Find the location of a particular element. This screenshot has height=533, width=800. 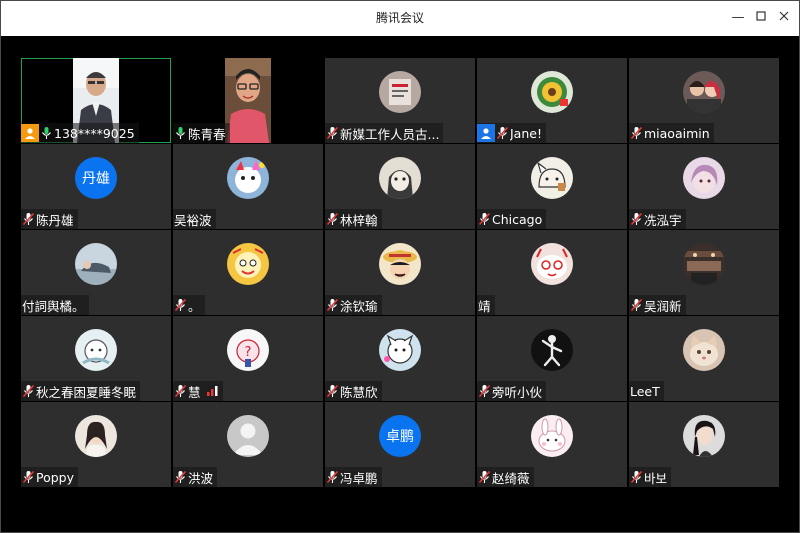

participant-tile: 秋之春困夏睡冬眠 is located at coordinates (96, 358).